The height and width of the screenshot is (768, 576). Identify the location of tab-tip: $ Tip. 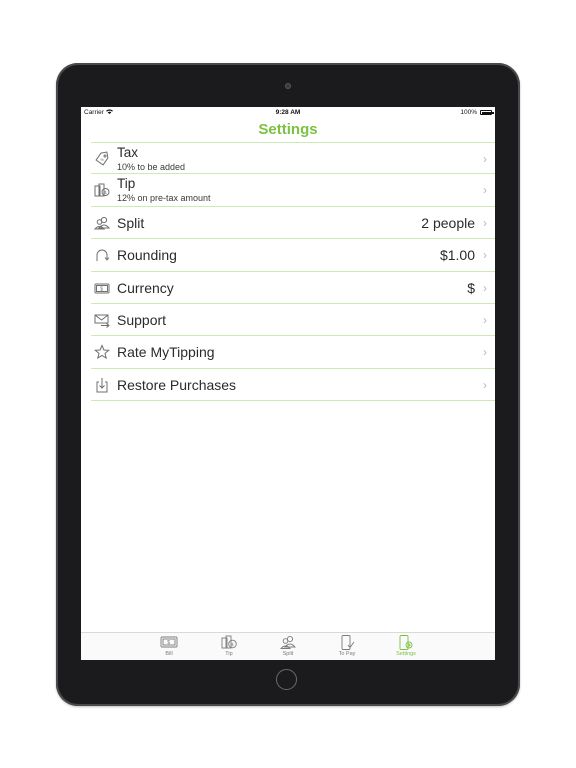
(229, 646).